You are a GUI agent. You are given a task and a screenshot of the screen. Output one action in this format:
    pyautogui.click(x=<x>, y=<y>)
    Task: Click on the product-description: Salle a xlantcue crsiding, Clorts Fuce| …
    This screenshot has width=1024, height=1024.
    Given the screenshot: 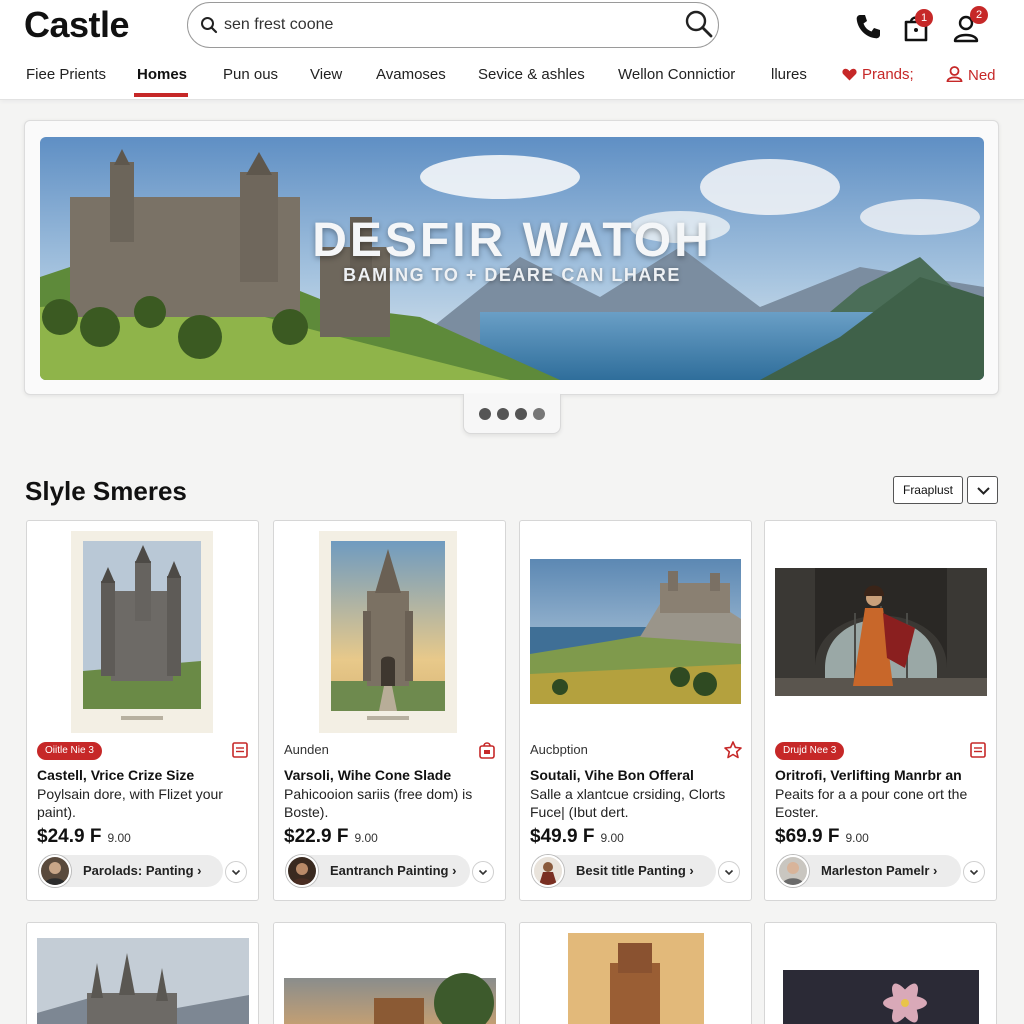 What is the action you would take?
    pyautogui.click(x=628, y=803)
    